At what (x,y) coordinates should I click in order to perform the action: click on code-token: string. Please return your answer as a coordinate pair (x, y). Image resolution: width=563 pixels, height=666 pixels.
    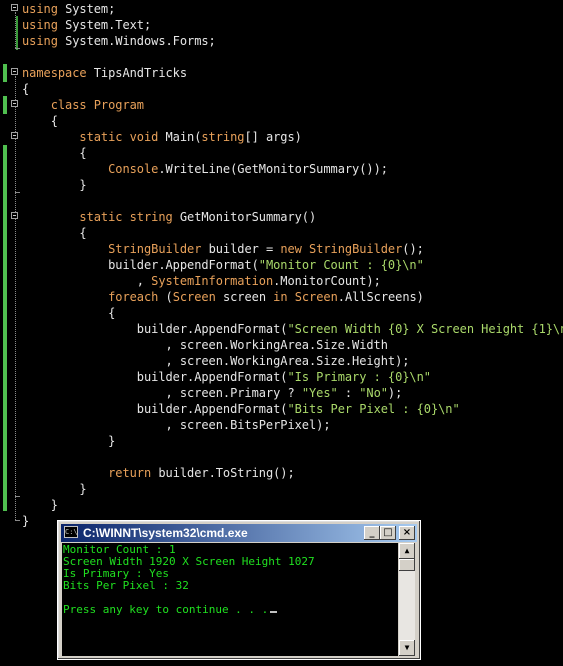
    Looking at the image, I should click on (223, 137).